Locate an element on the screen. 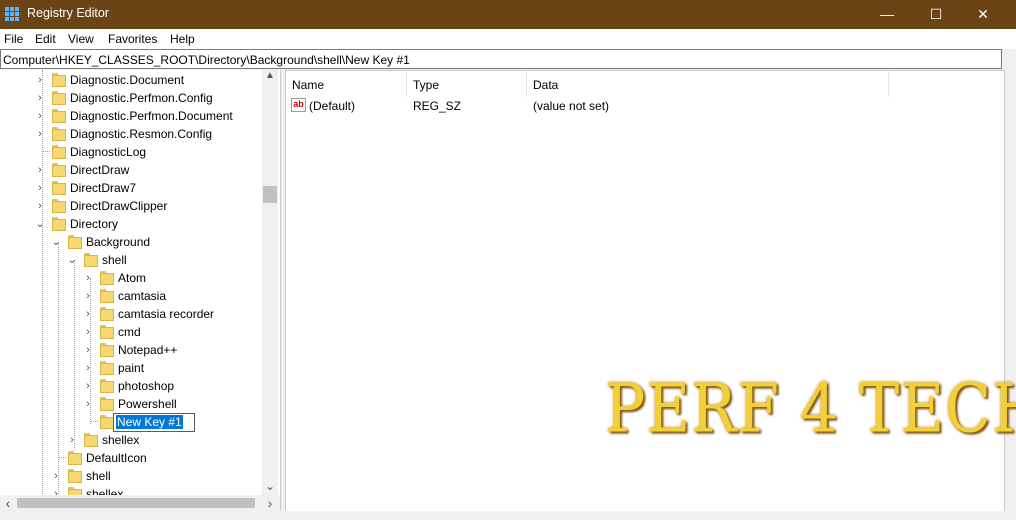  tree-item: › paint is located at coordinates (131, 368).